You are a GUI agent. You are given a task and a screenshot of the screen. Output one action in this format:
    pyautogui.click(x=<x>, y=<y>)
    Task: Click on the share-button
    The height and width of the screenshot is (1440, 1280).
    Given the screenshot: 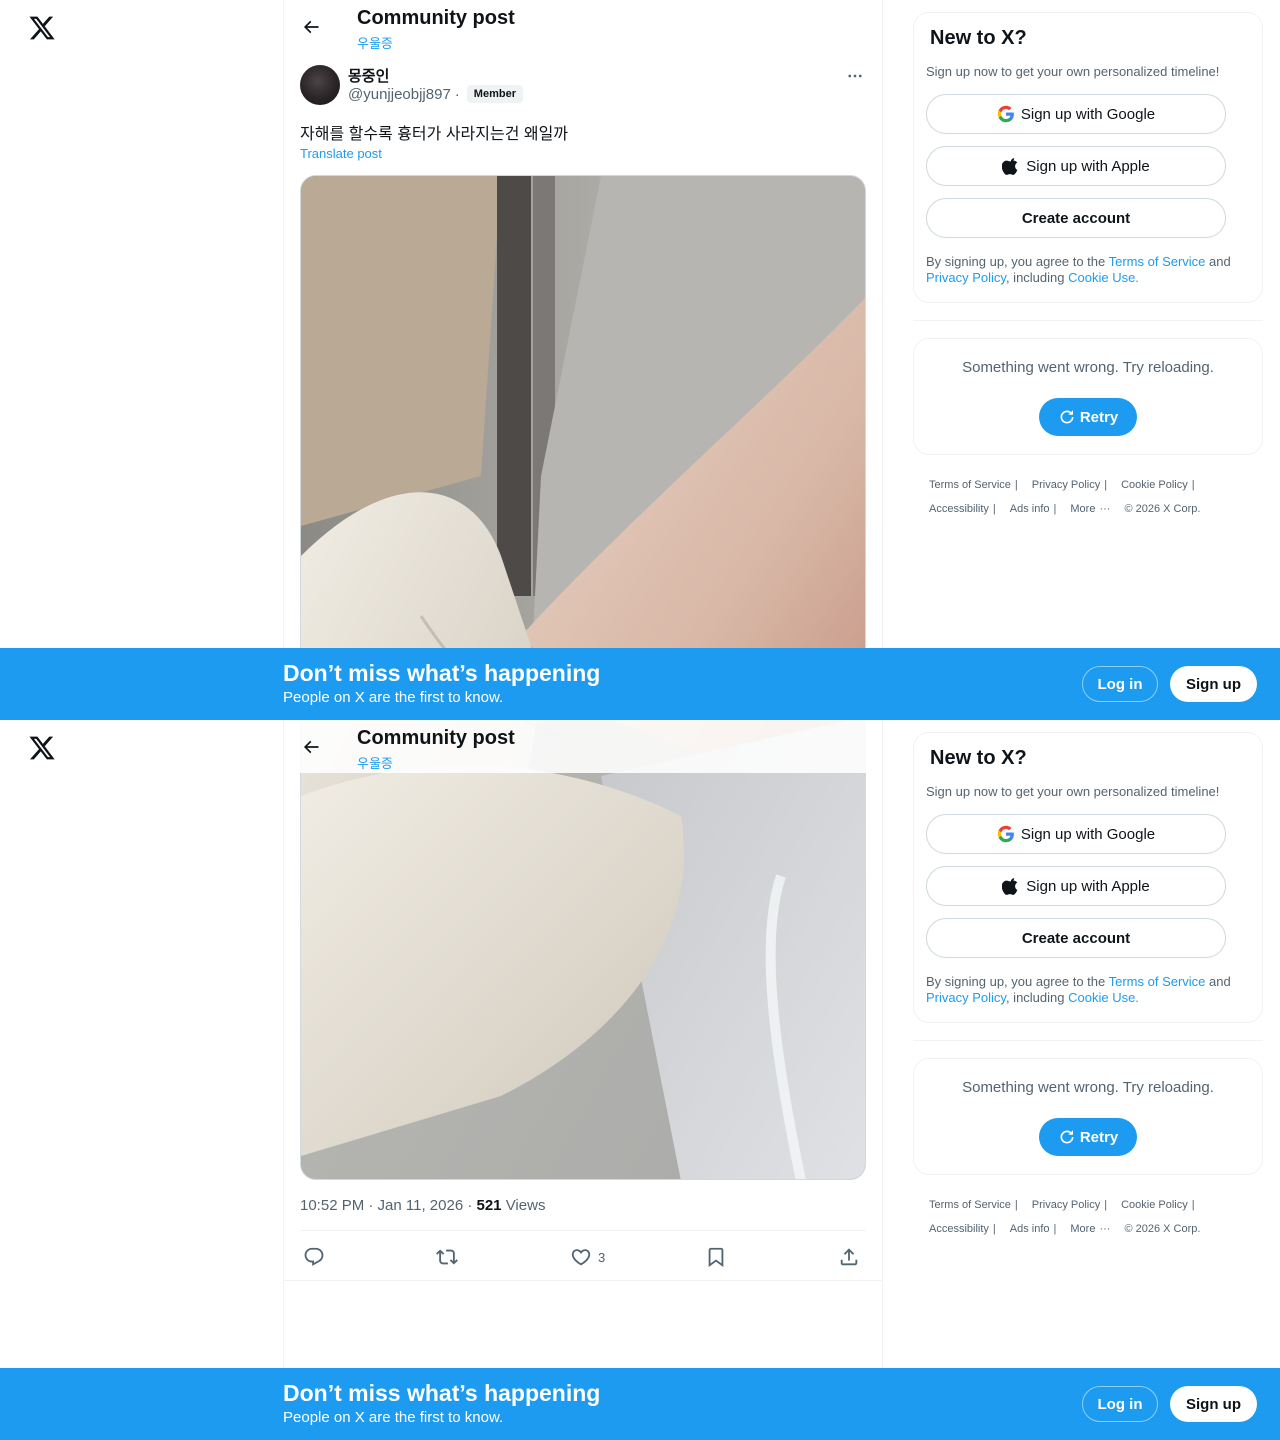 What is the action you would take?
    pyautogui.click(x=849, y=1257)
    